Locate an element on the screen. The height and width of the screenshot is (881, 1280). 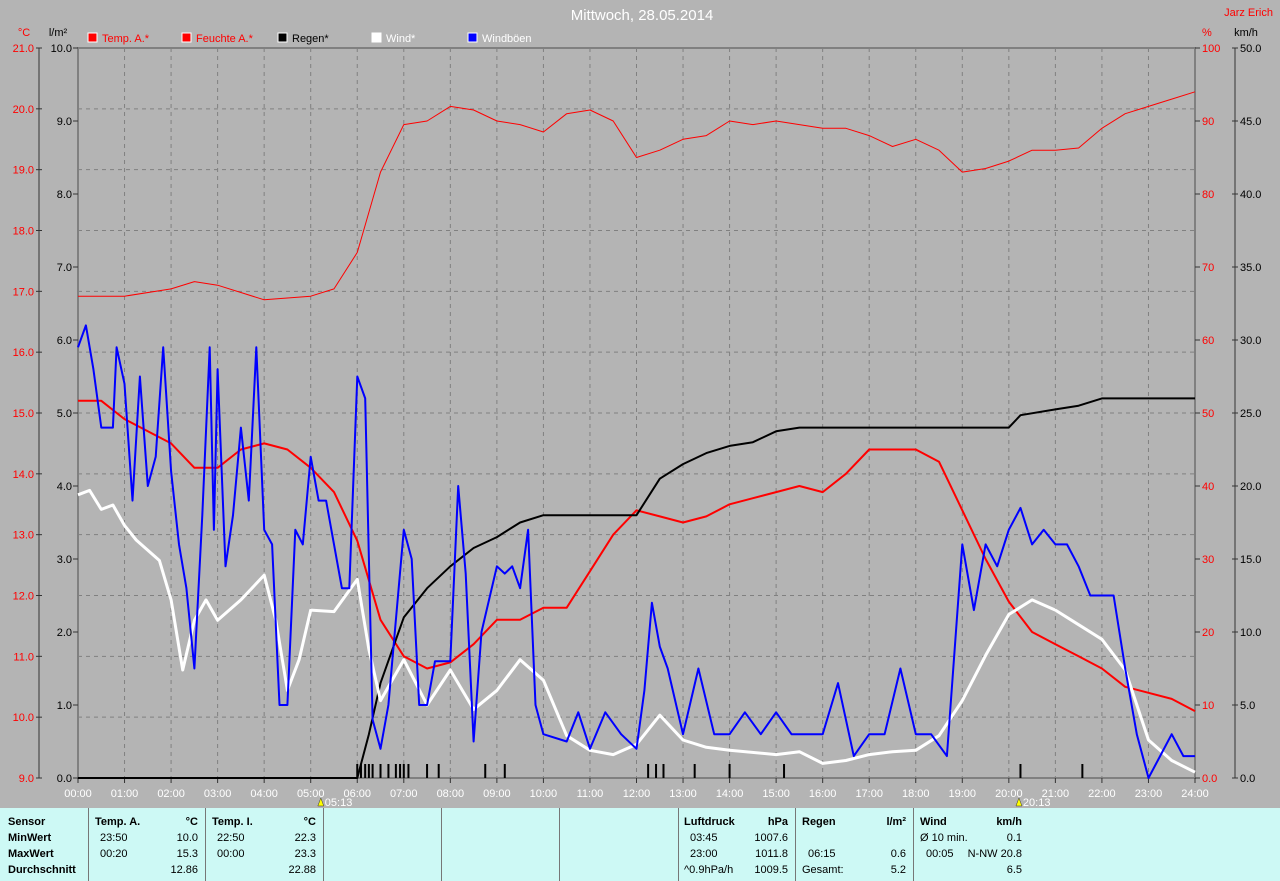
pressure-header: Luftdruck is located at coordinates (709, 822).